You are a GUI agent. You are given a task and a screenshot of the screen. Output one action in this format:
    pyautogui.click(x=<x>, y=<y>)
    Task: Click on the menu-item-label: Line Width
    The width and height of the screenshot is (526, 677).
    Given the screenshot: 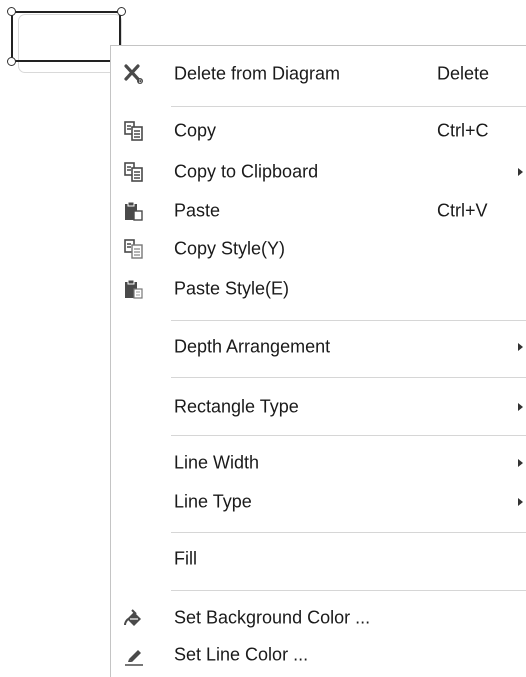 What is the action you would take?
    pyautogui.click(x=217, y=462)
    